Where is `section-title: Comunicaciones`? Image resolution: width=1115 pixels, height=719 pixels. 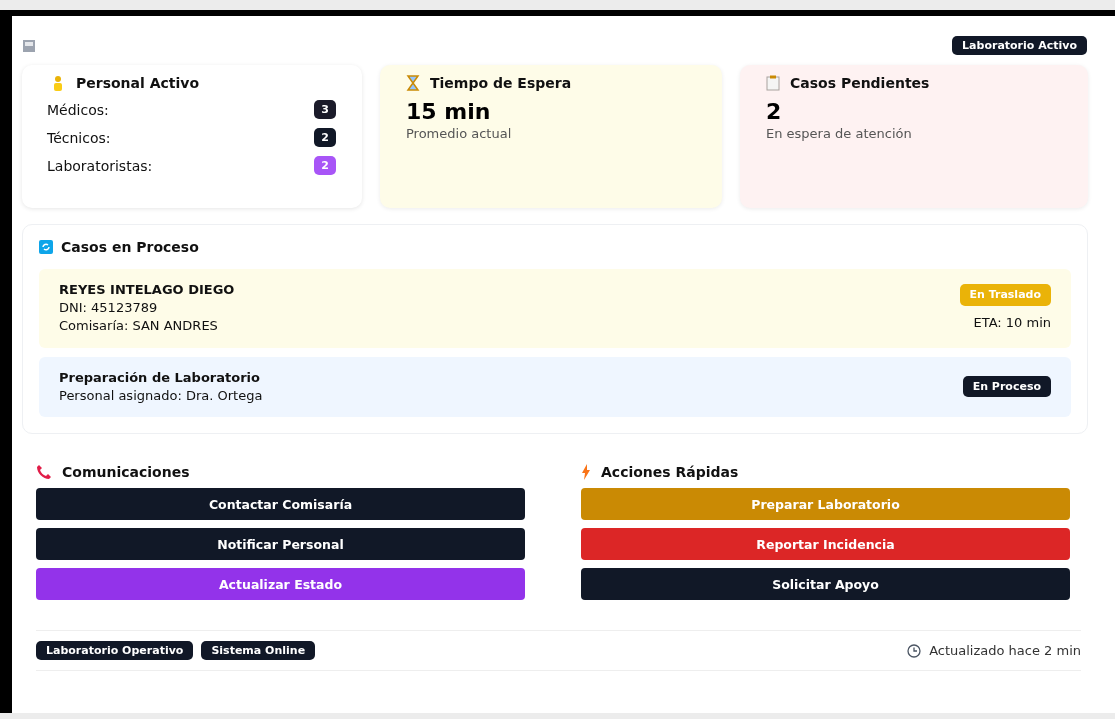 section-title: Comunicaciones is located at coordinates (126, 472).